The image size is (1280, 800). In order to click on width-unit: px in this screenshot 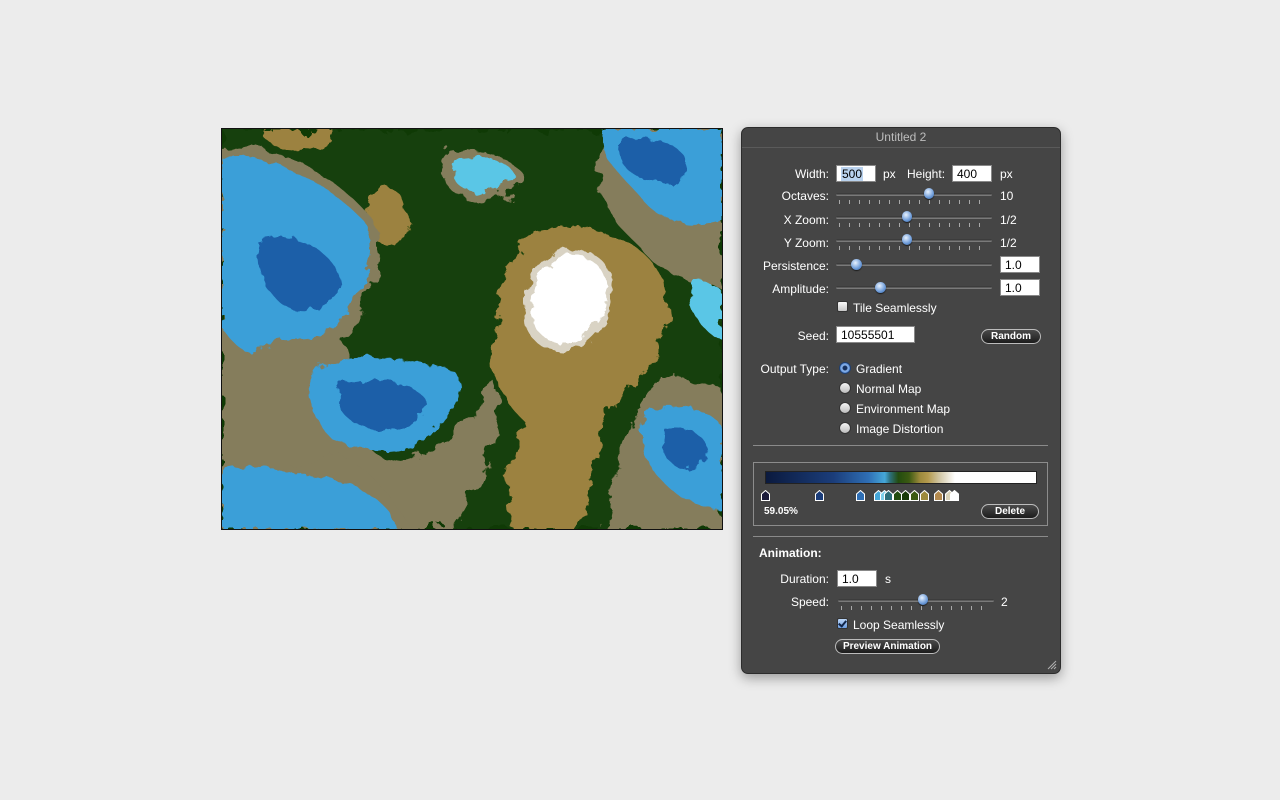, I will do `click(889, 174)`.